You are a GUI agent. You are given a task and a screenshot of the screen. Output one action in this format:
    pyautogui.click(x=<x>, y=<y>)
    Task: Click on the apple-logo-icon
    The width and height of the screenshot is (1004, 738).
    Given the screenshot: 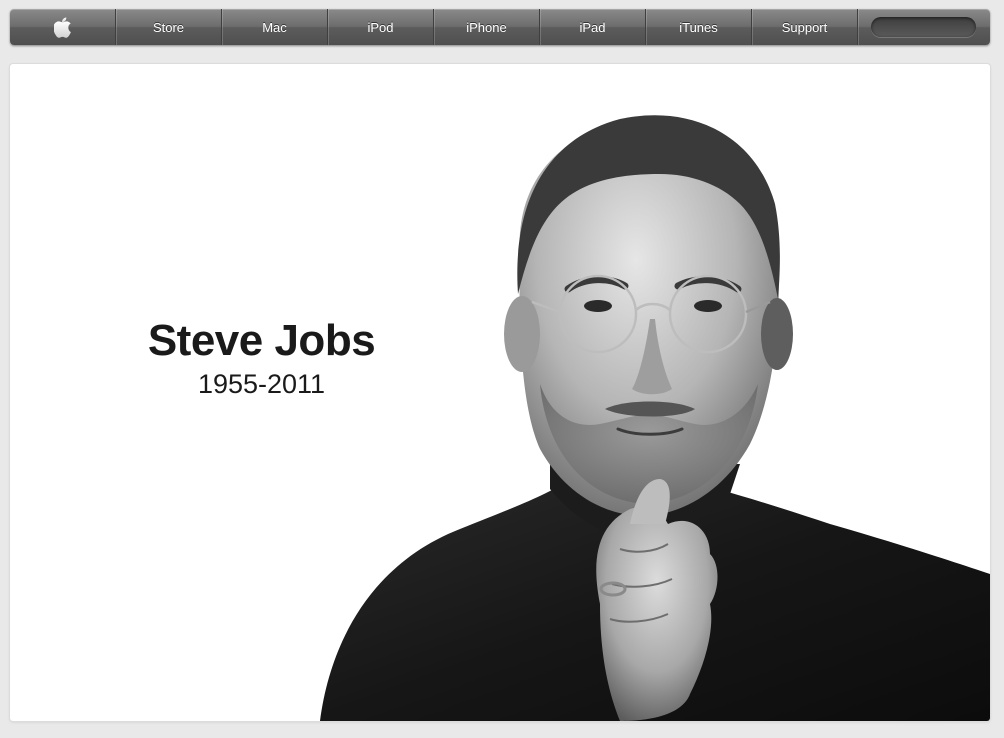 What is the action you would take?
    pyautogui.click(x=62, y=27)
    